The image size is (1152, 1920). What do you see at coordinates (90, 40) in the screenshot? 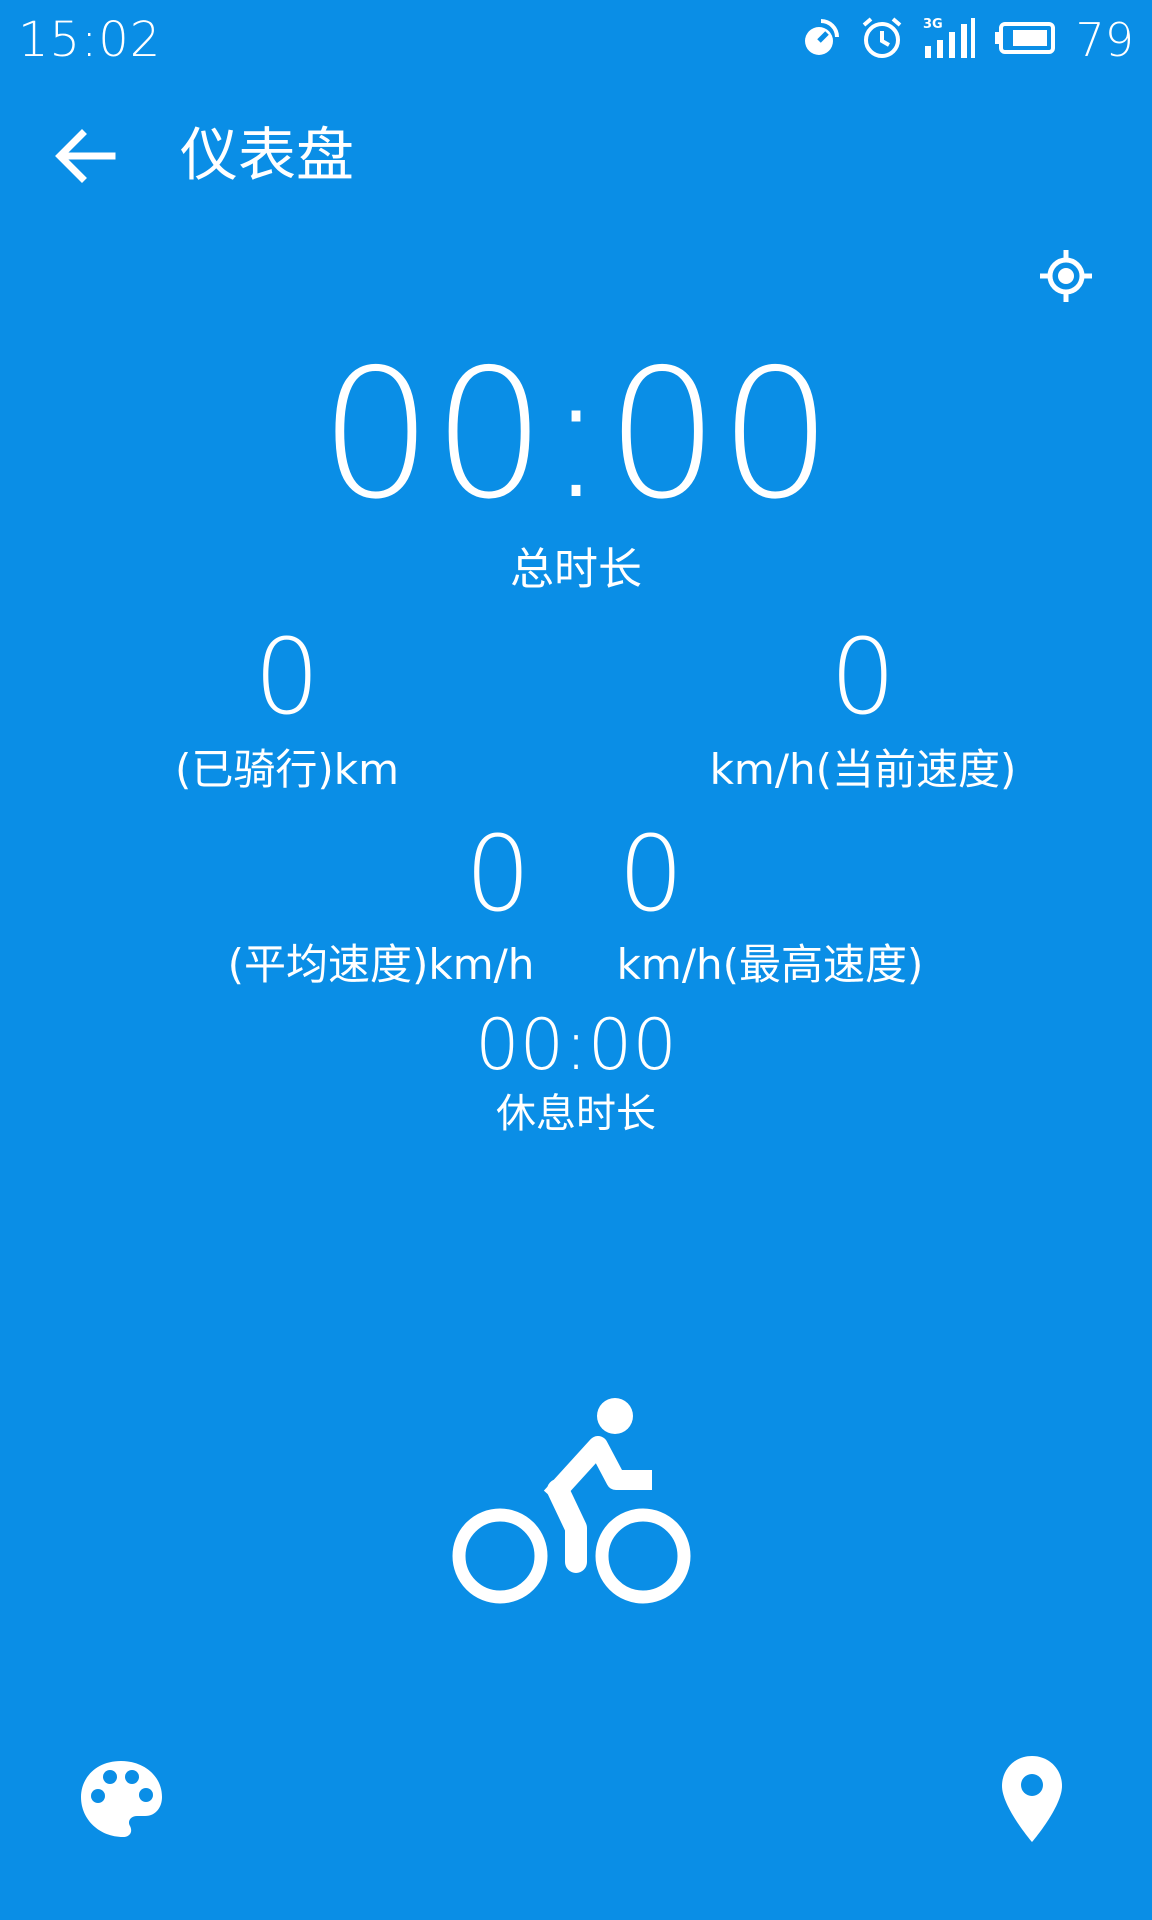
I see `status-time: 15:02` at bounding box center [90, 40].